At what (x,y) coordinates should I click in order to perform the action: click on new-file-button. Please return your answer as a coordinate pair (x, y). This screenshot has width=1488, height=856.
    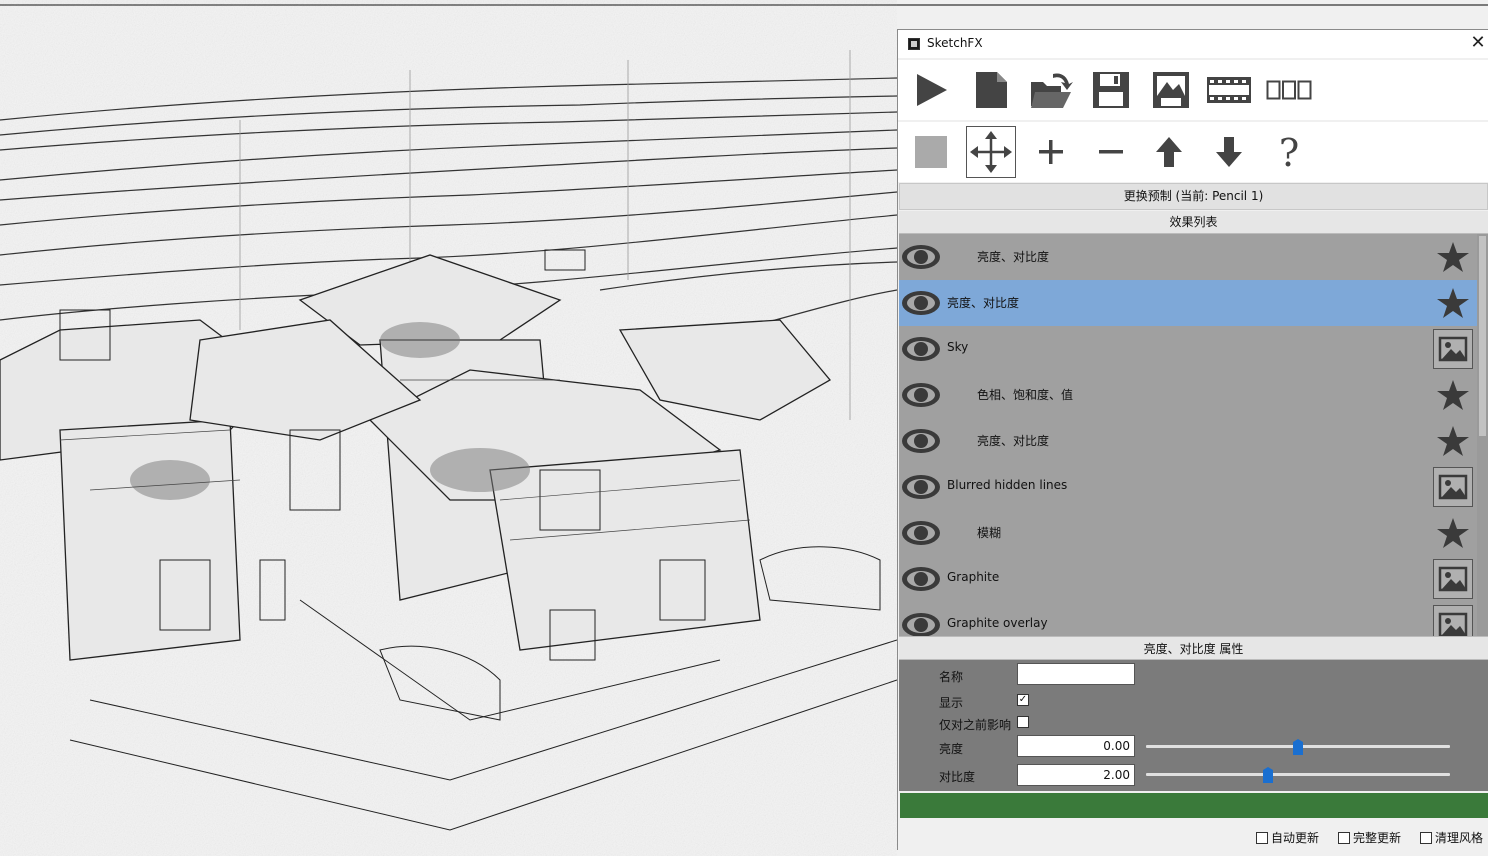
    Looking at the image, I should click on (991, 90).